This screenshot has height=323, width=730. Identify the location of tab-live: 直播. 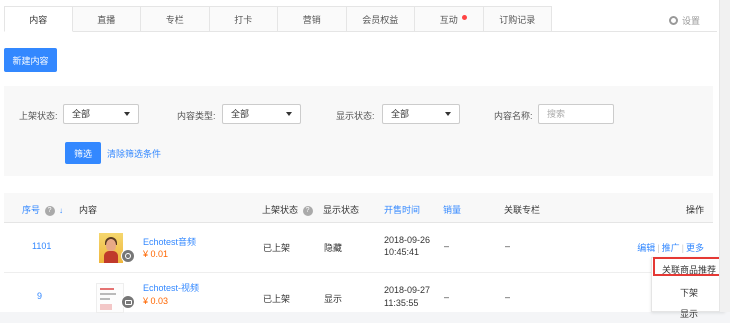
(106, 19).